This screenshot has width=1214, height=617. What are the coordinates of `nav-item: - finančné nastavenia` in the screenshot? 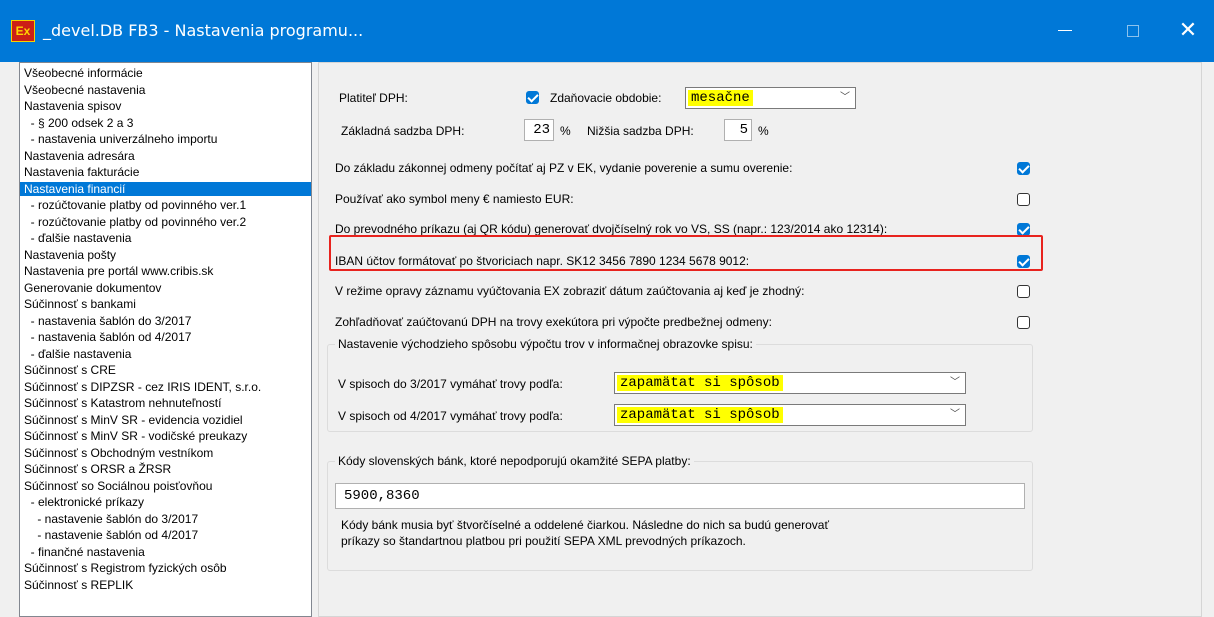 It's located at (165, 552).